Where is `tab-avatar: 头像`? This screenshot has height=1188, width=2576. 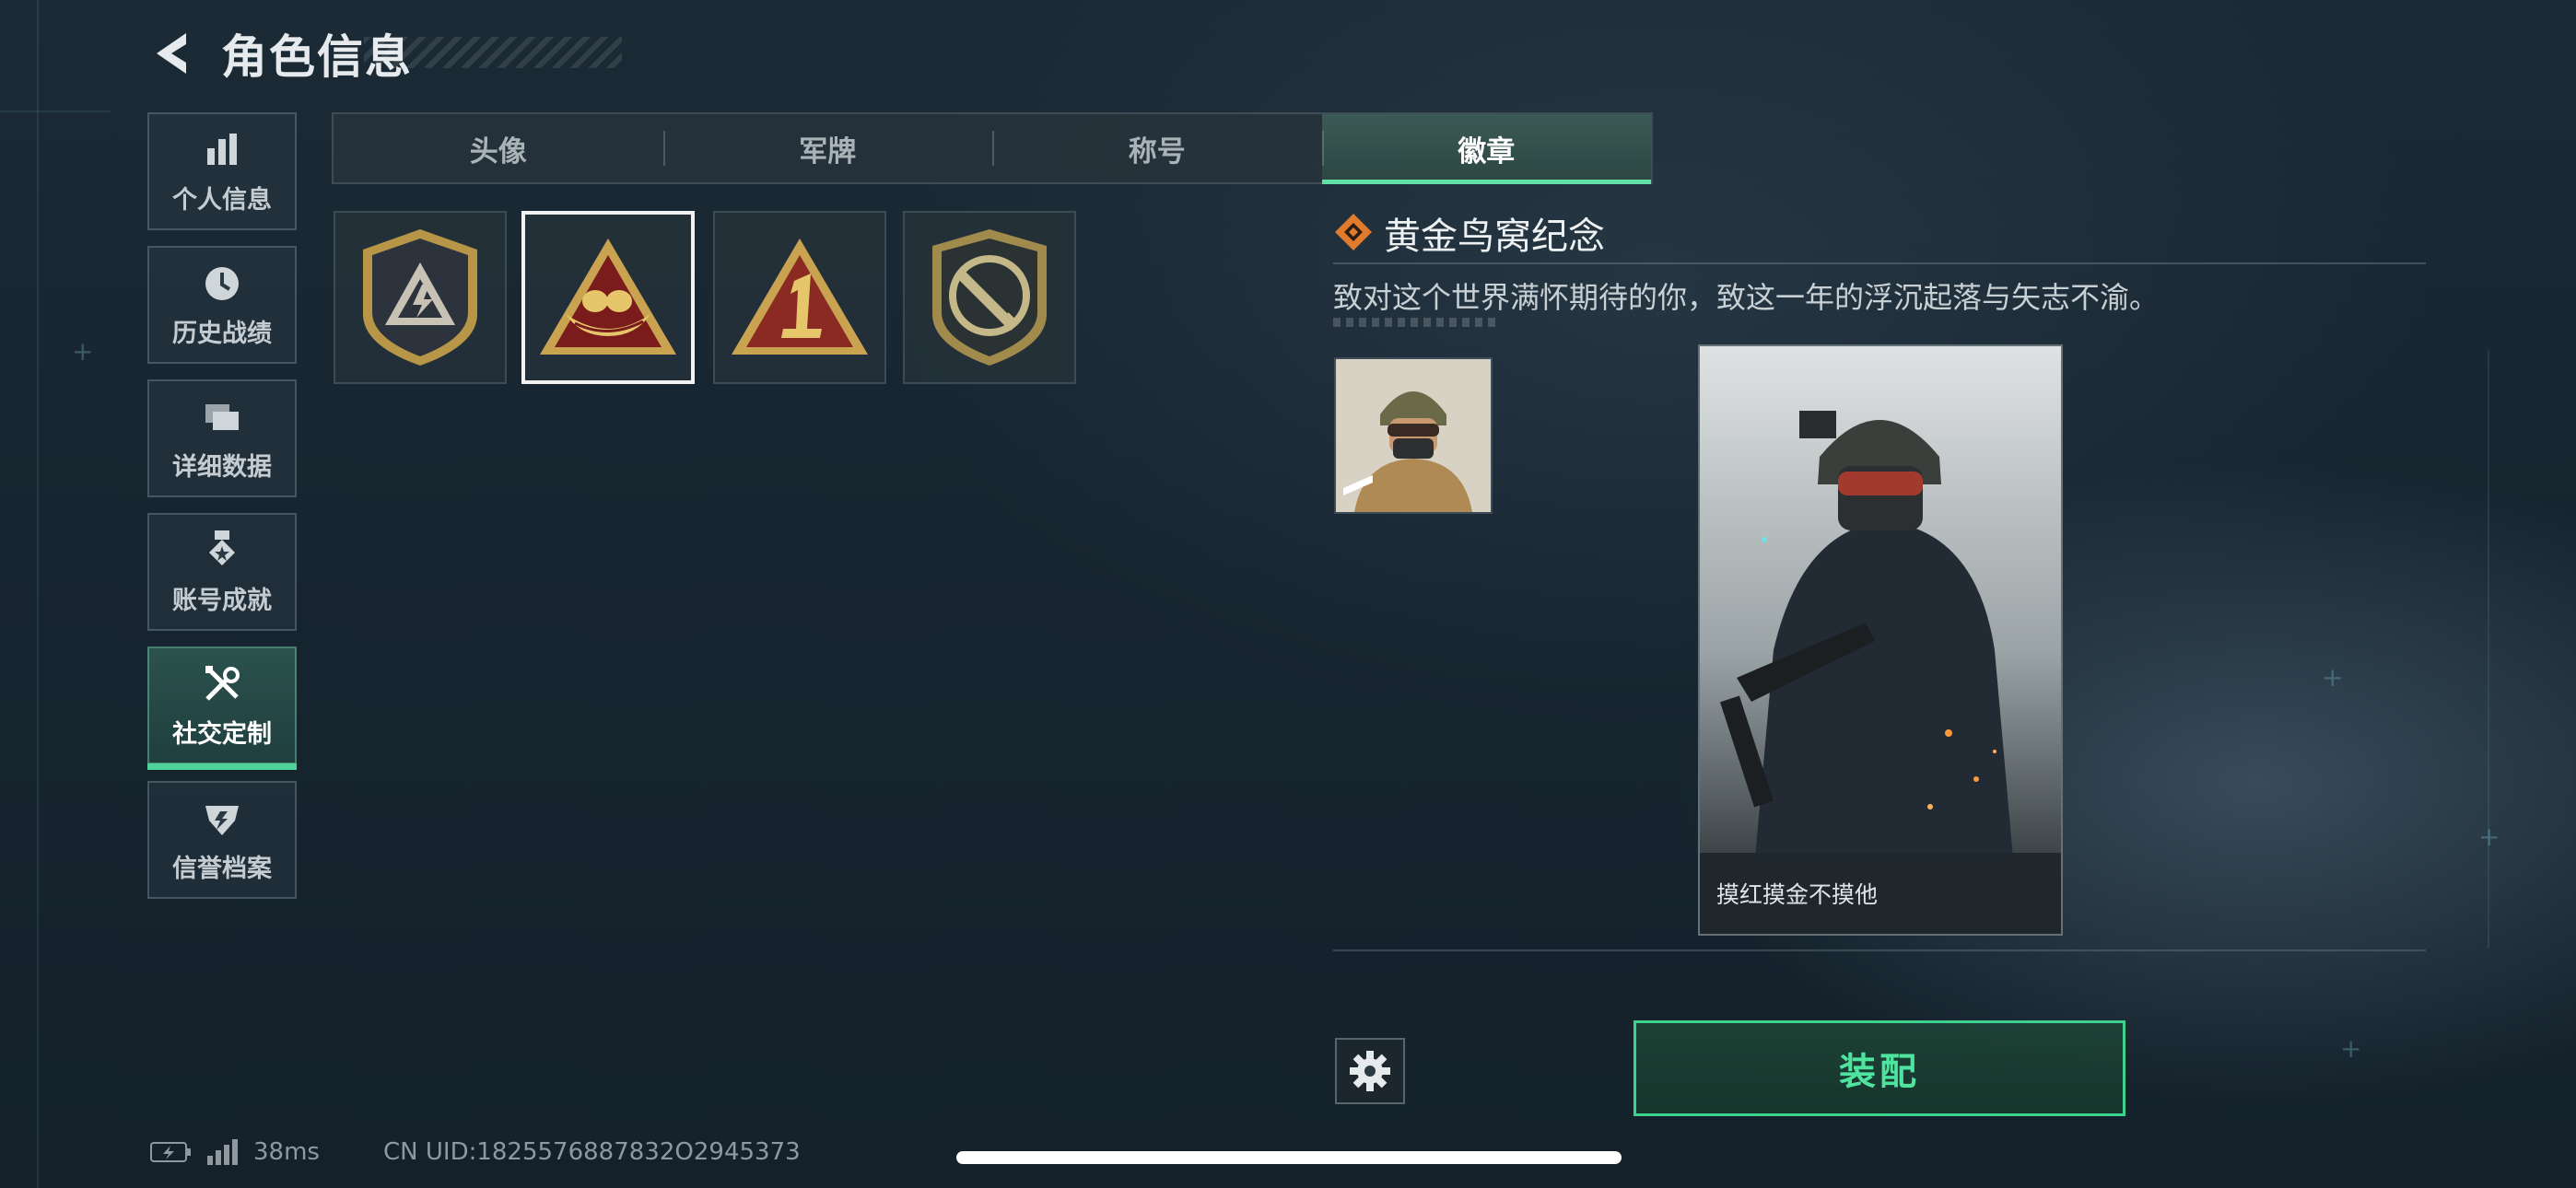
tab-avatar: 头像 is located at coordinates (498, 148).